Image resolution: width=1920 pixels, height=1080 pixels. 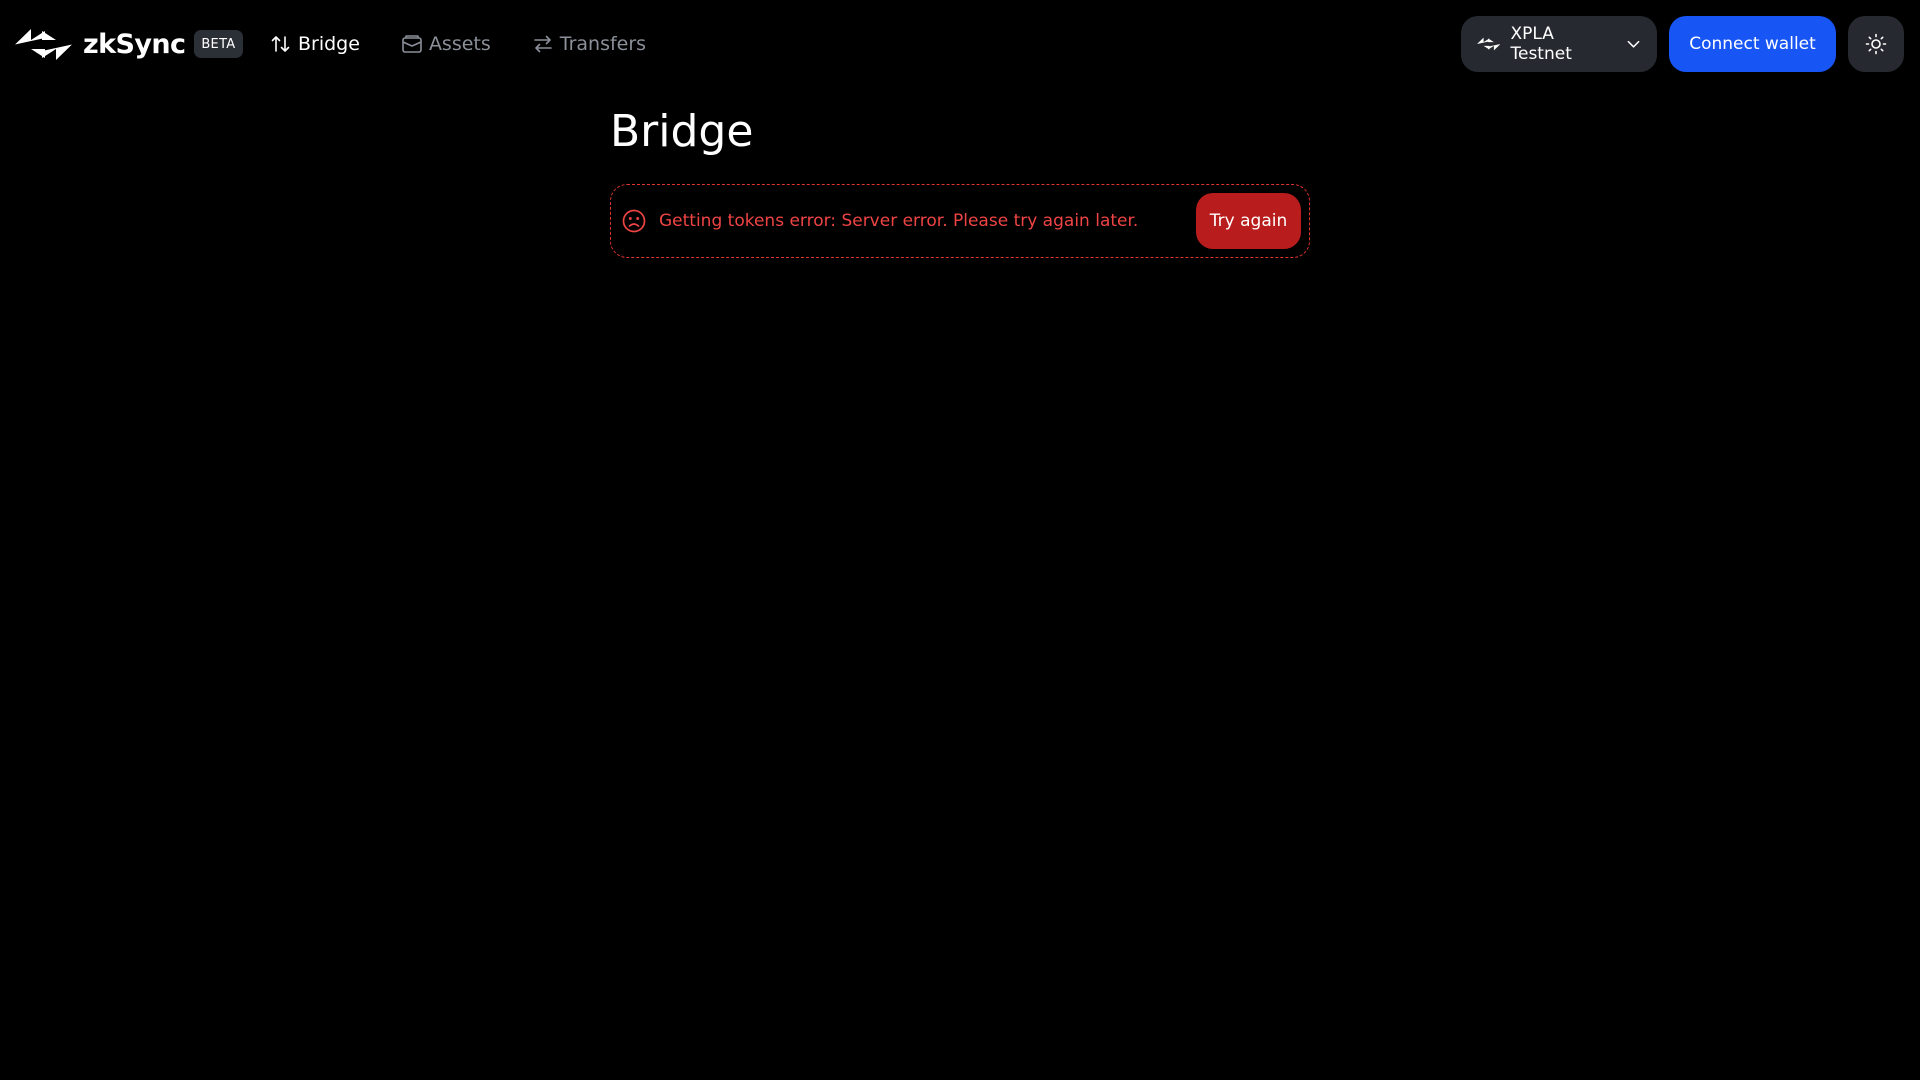 I want to click on nav-item-bridge: Bridge, so click(x=315, y=44).